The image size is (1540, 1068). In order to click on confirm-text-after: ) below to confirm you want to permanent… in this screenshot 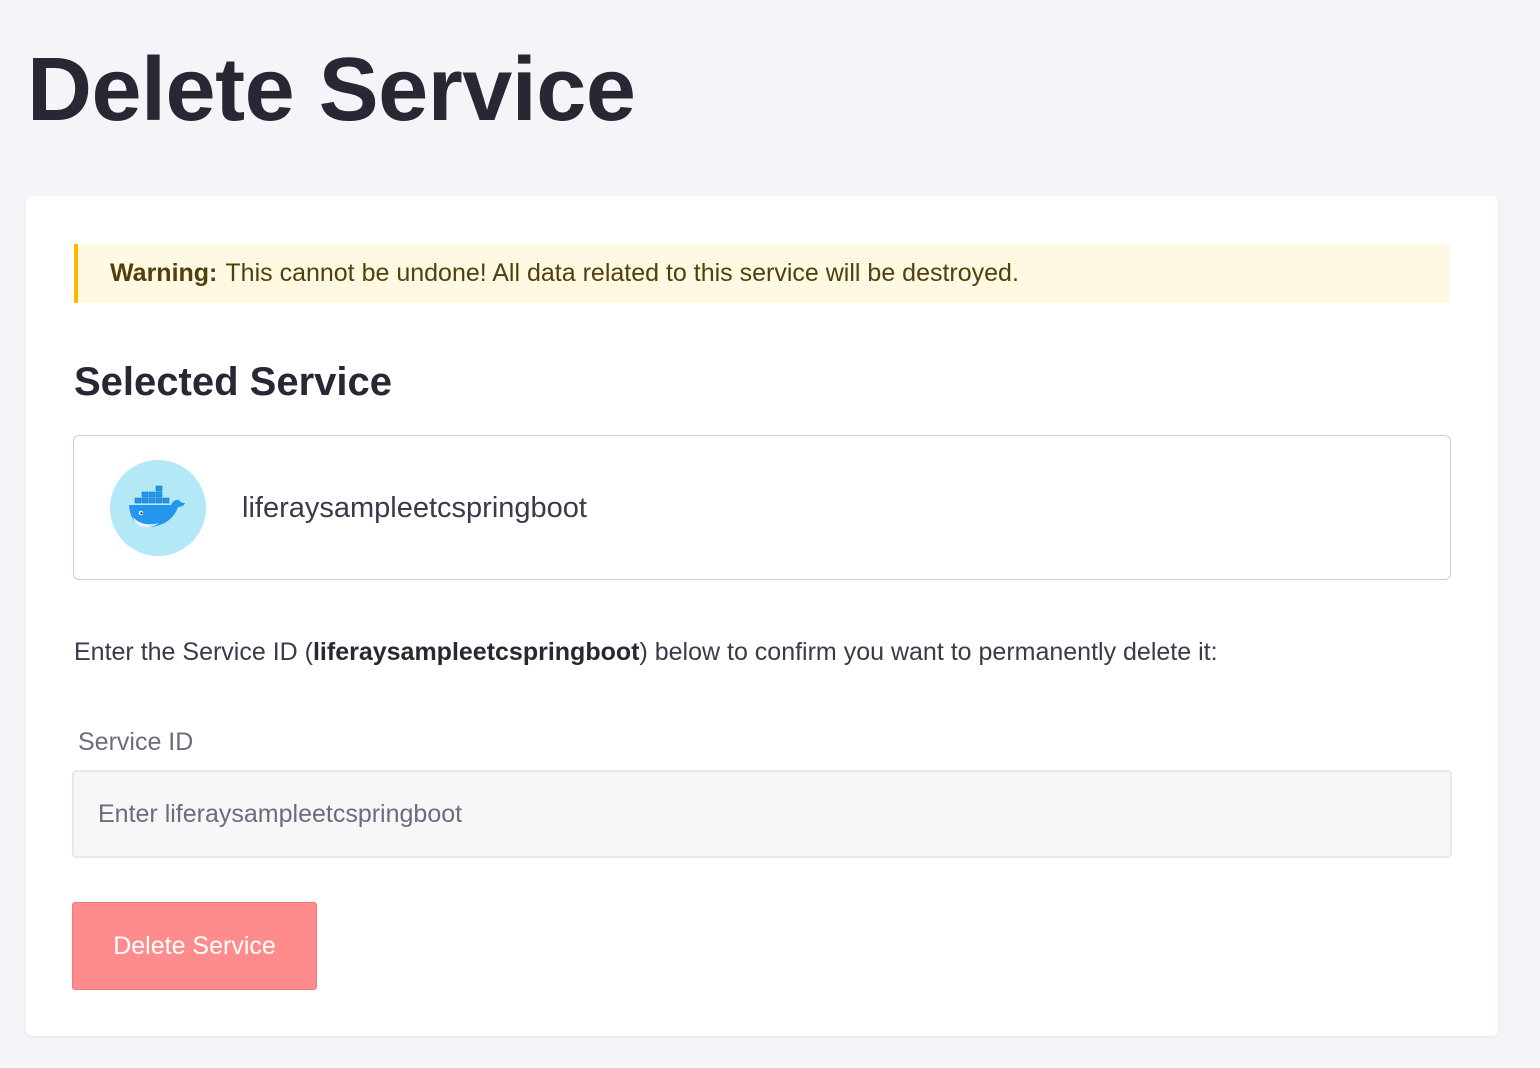, I will do `click(928, 652)`.